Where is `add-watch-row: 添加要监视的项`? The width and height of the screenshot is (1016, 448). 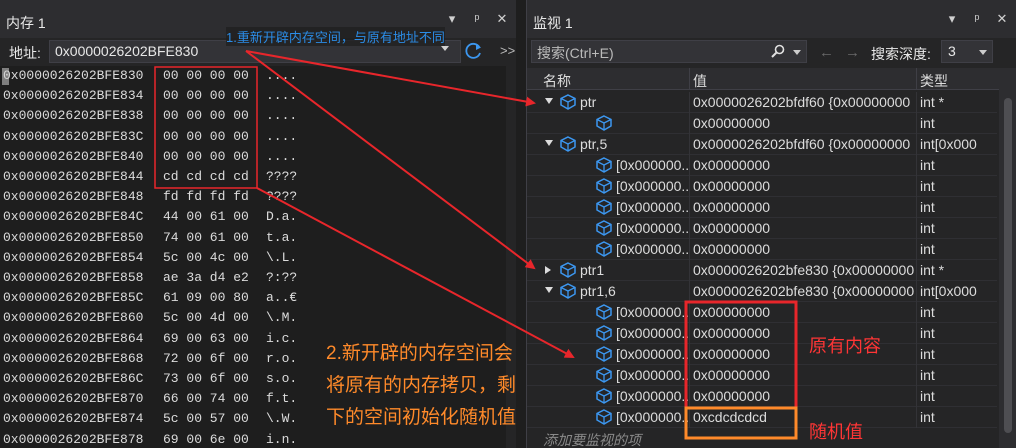 add-watch-row: 添加要监视的项 is located at coordinates (762, 438).